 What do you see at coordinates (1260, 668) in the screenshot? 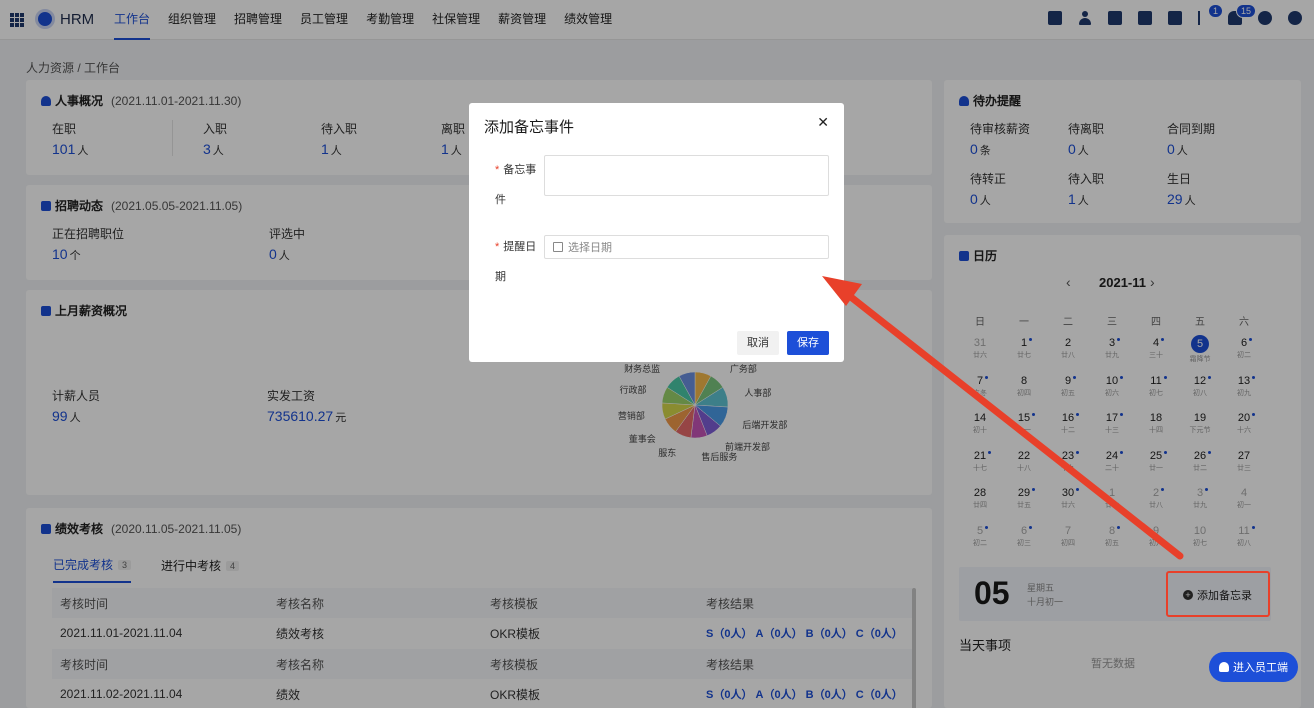
I see `employee-button-label: 进入员工端` at bounding box center [1260, 668].